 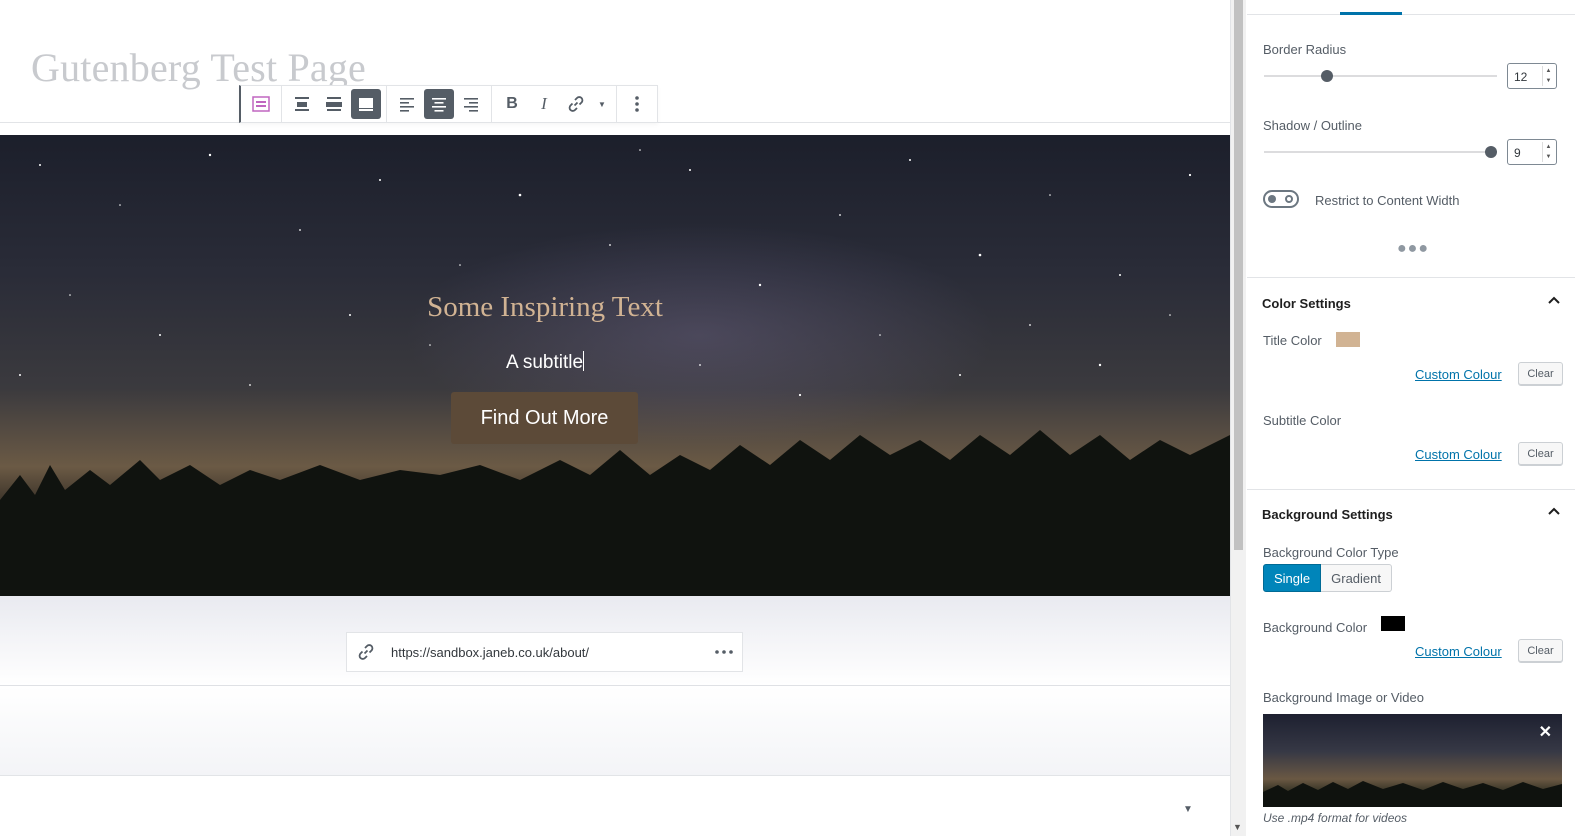 I want to click on toolbar-group-width, so click(x=334, y=104).